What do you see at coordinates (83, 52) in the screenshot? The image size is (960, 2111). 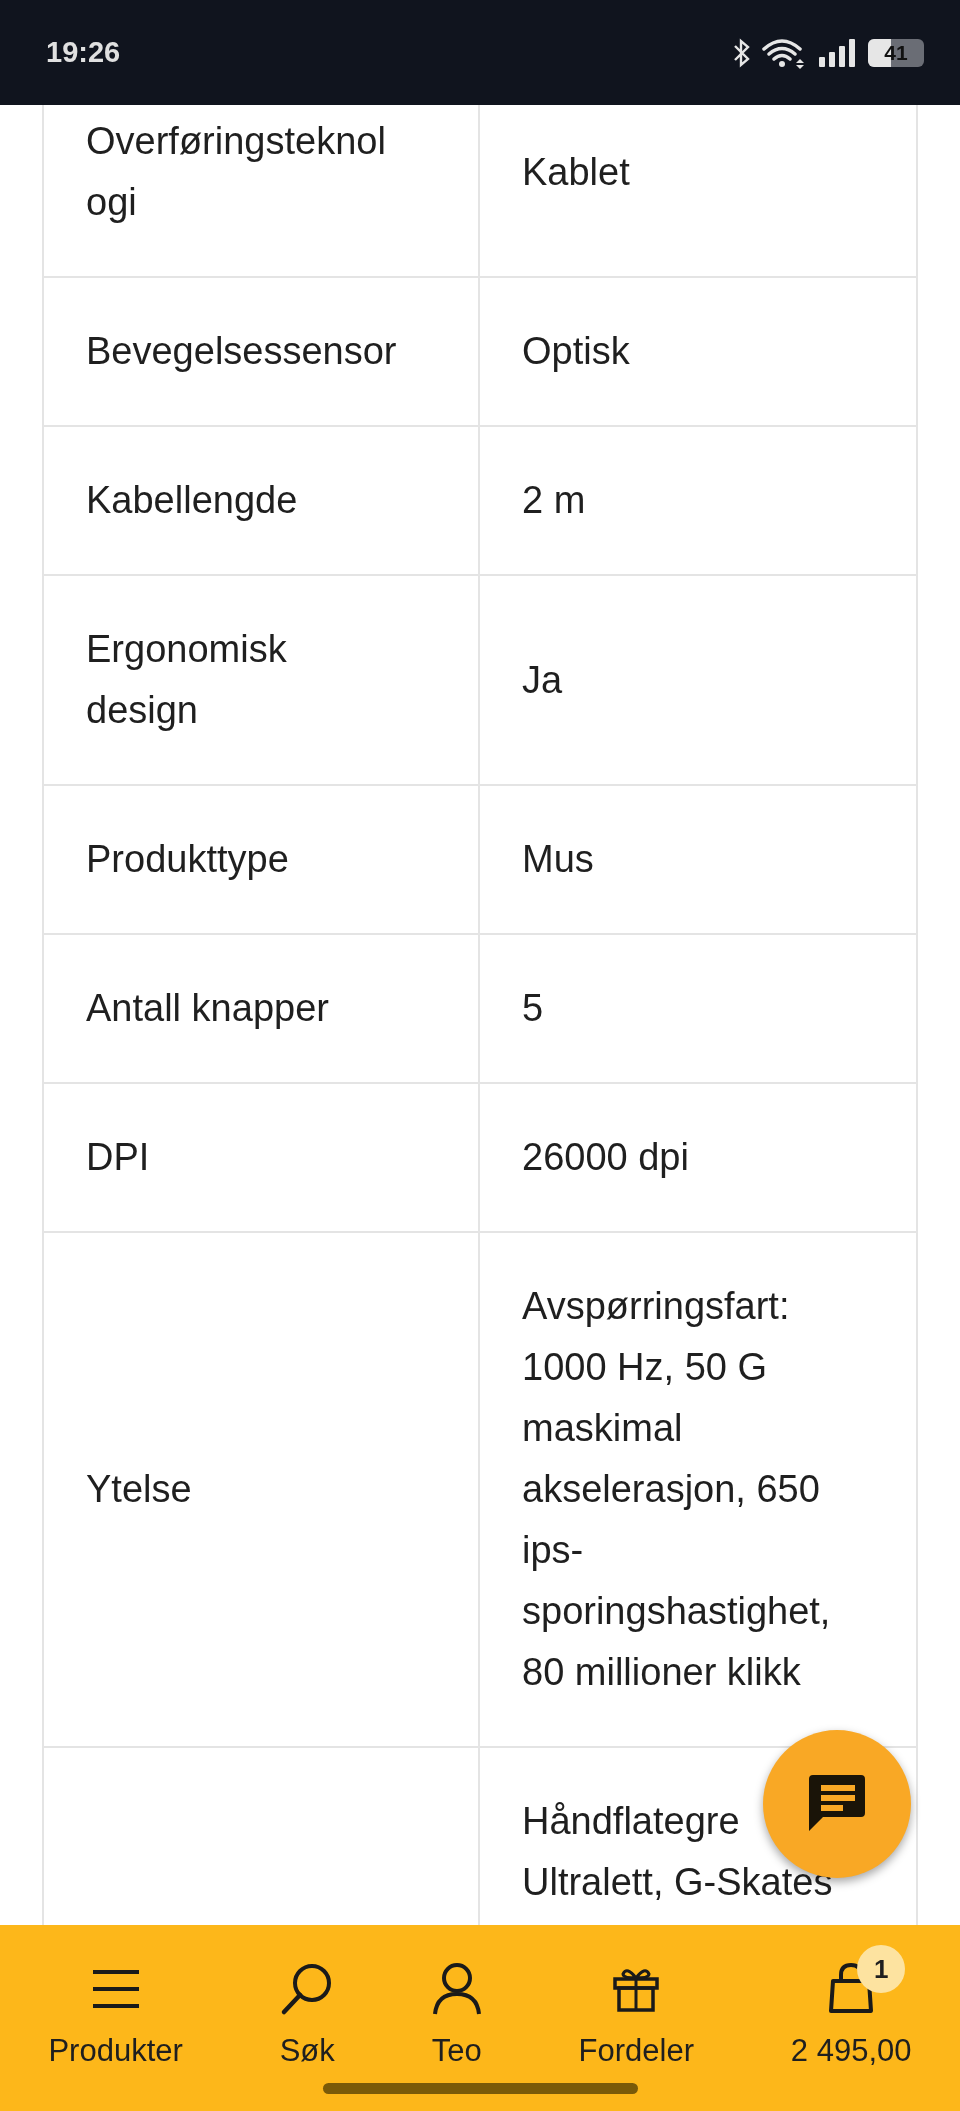 I see `clock: 19:26` at bounding box center [83, 52].